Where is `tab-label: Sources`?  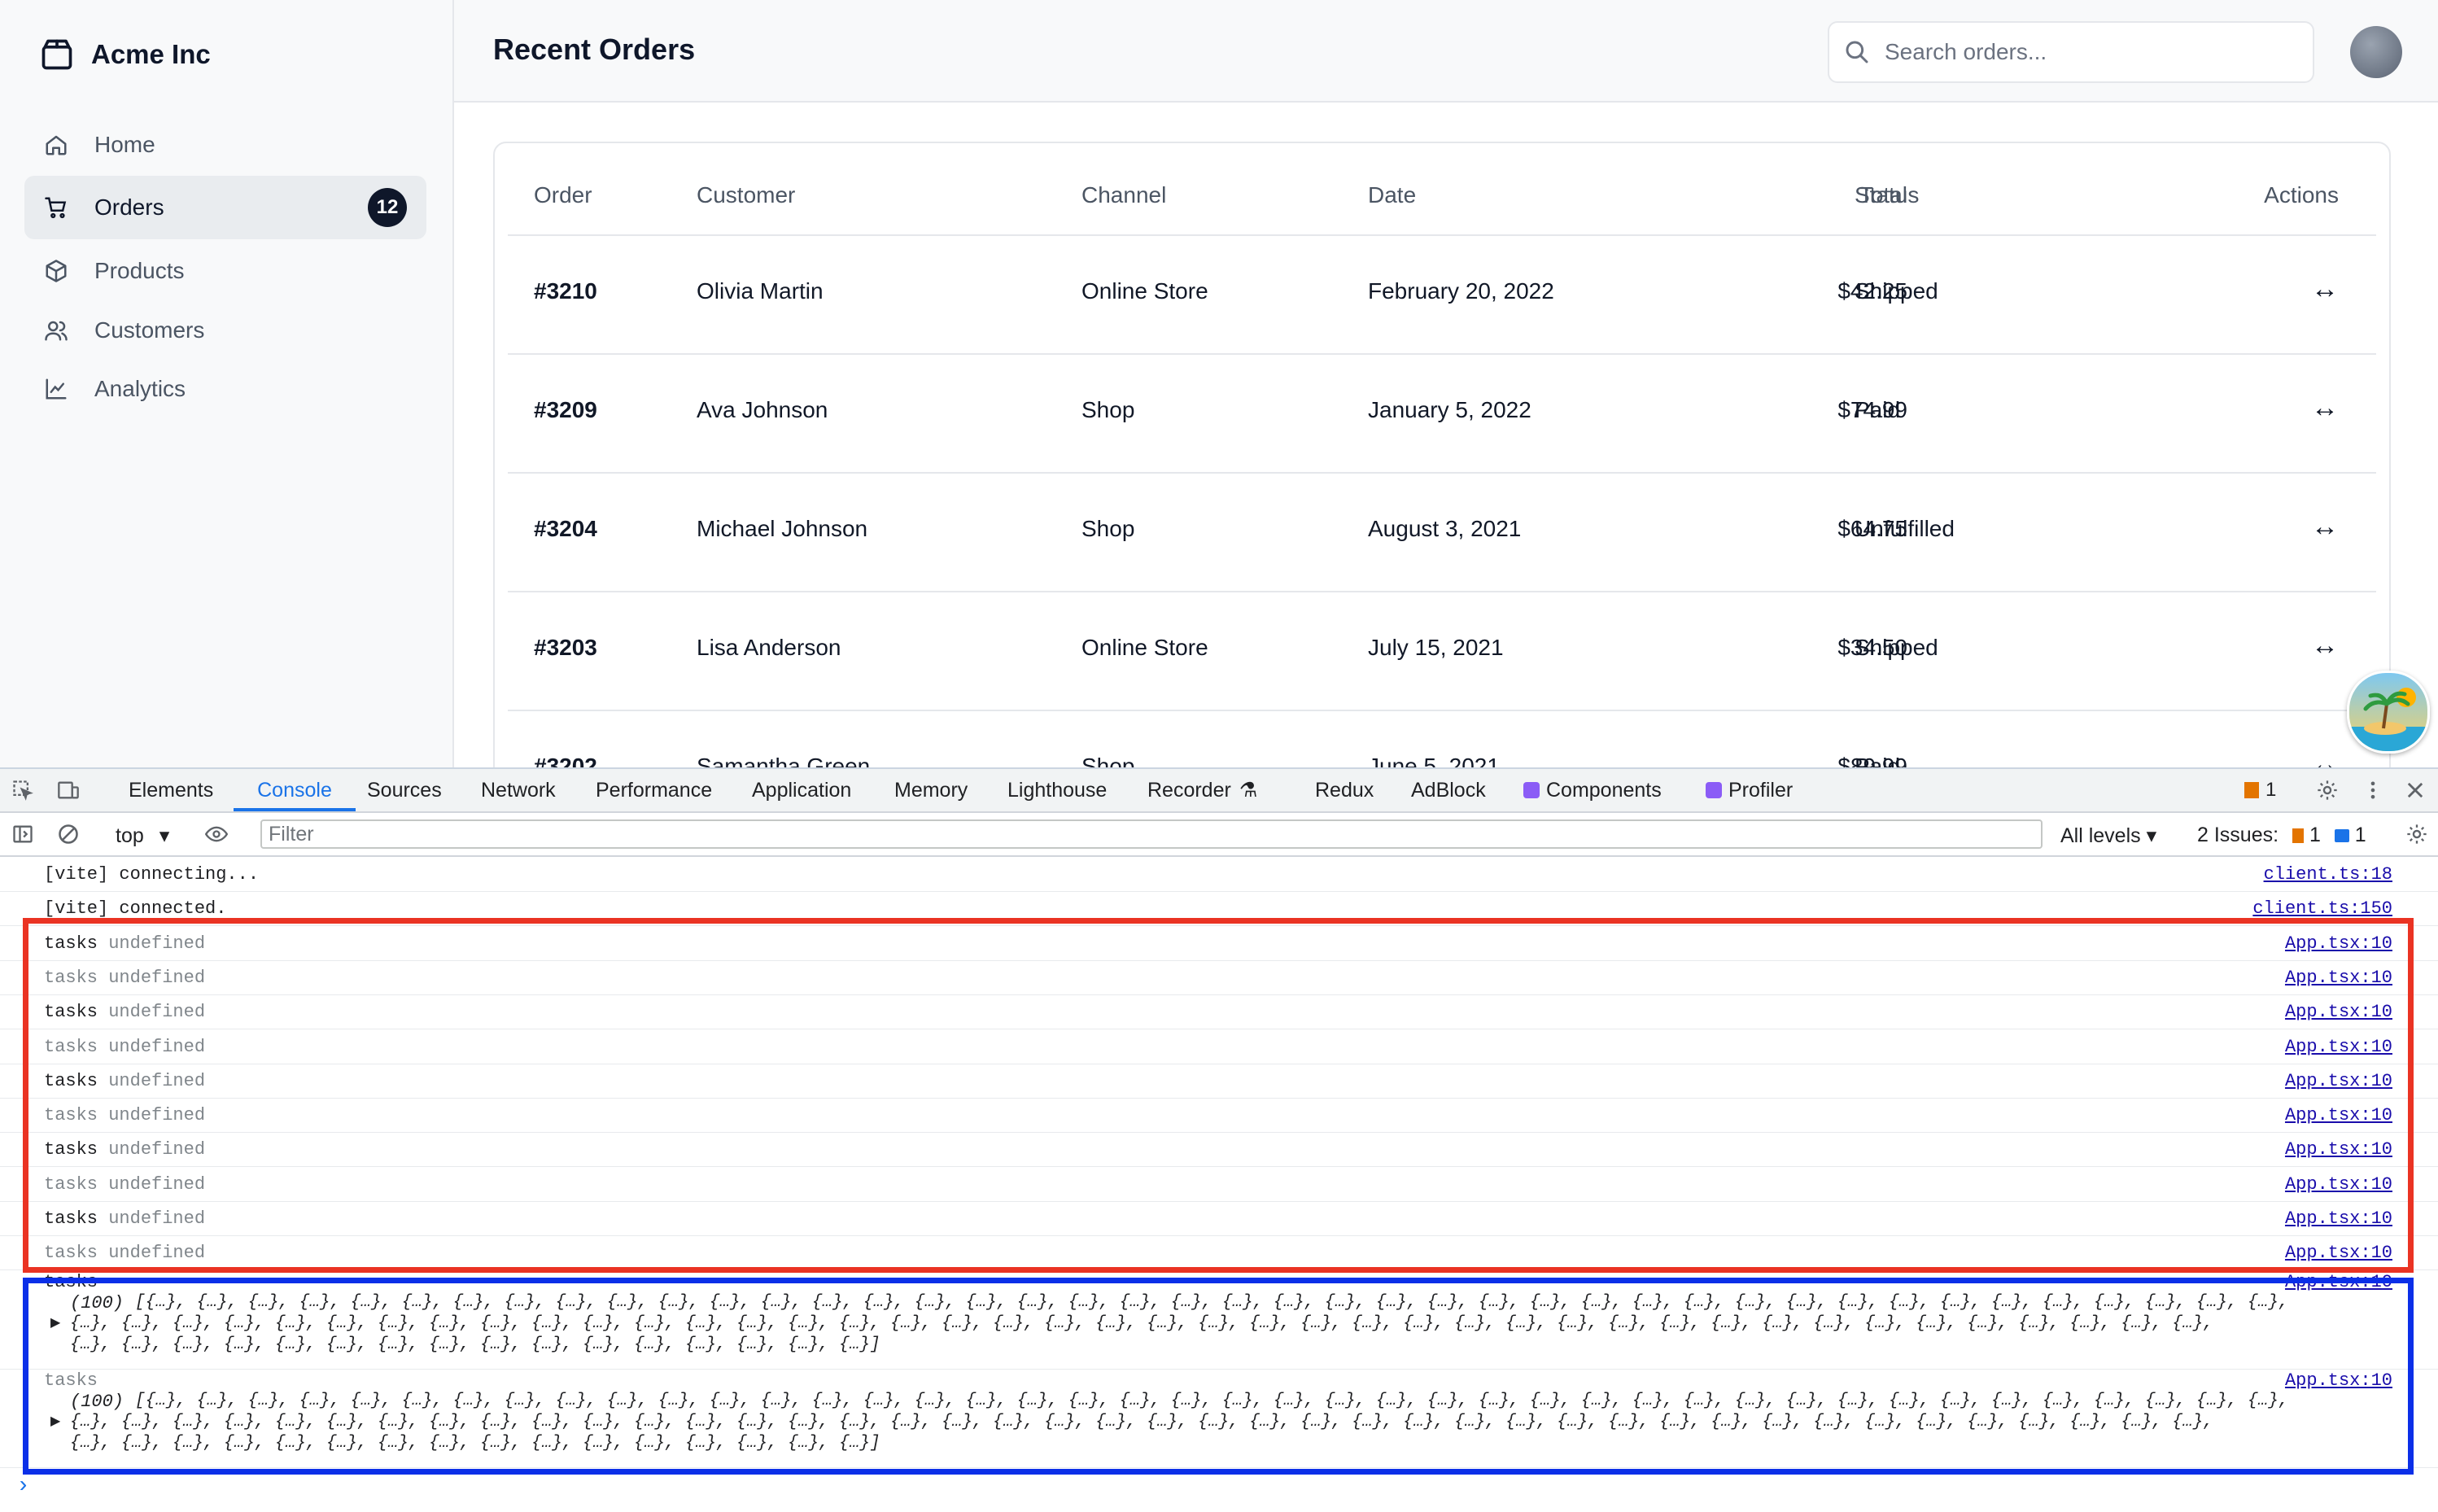
tab-label: Sources is located at coordinates (404, 790).